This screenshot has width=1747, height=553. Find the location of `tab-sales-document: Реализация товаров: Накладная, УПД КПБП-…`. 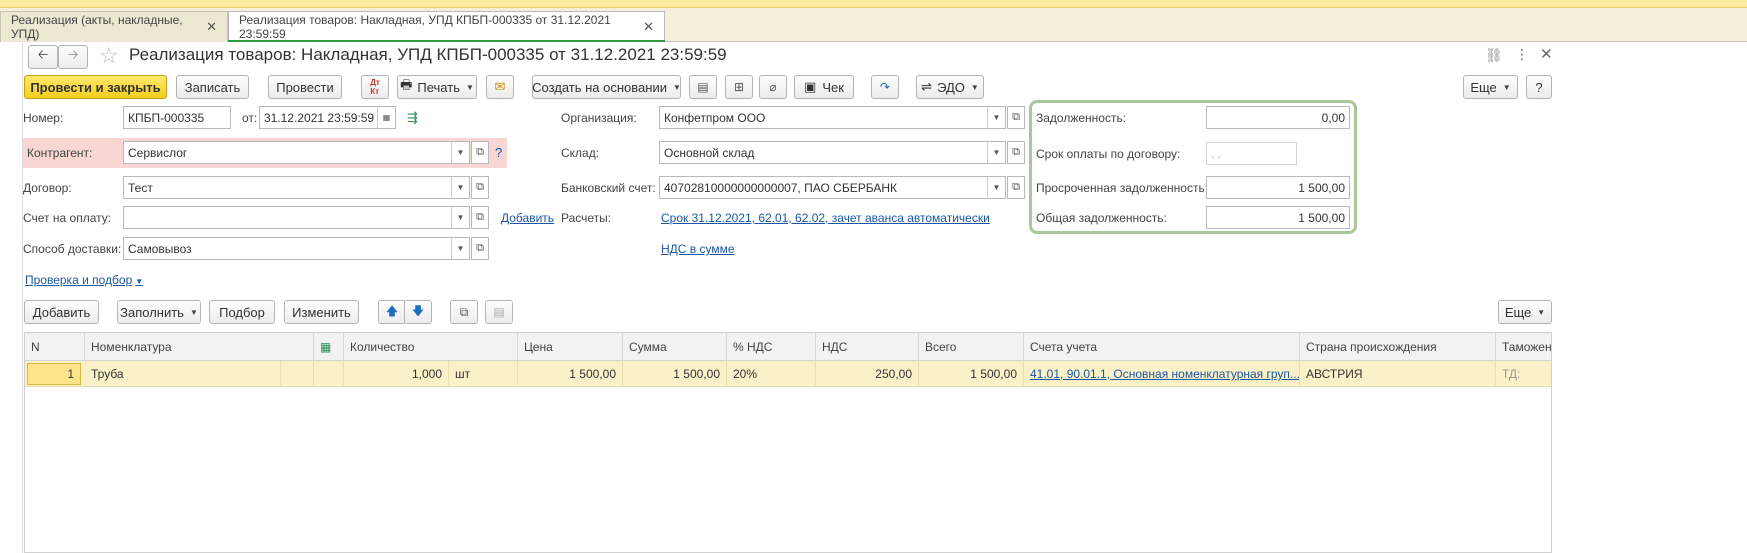

tab-sales-document: Реализация товаров: Накладная, УПД КПБП-… is located at coordinates (446, 26).